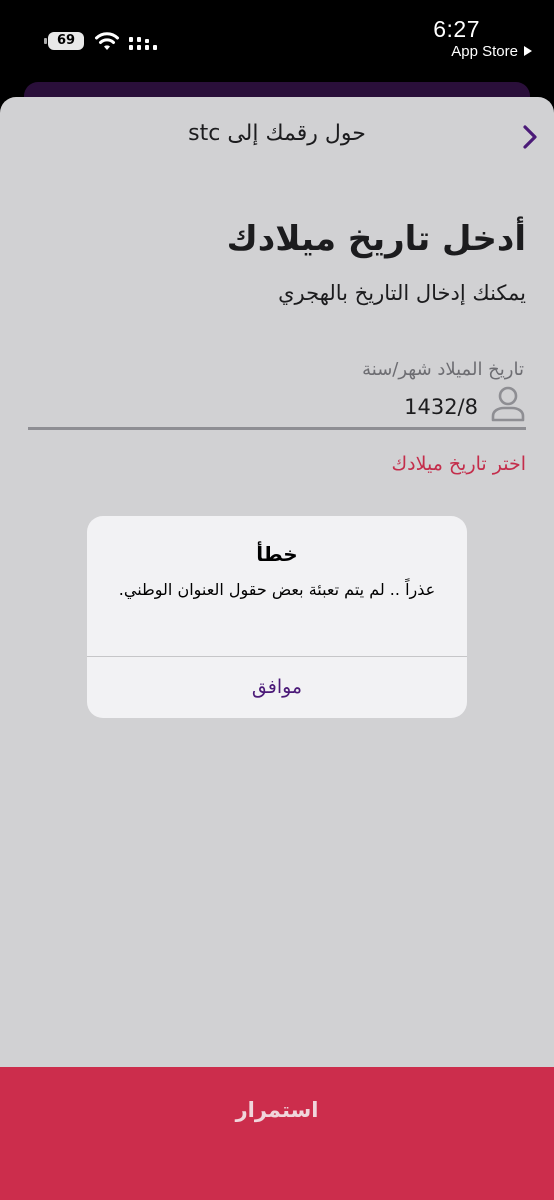 Image resolution: width=554 pixels, height=1200 pixels. I want to click on back-to-app-label: App Store, so click(484, 51).